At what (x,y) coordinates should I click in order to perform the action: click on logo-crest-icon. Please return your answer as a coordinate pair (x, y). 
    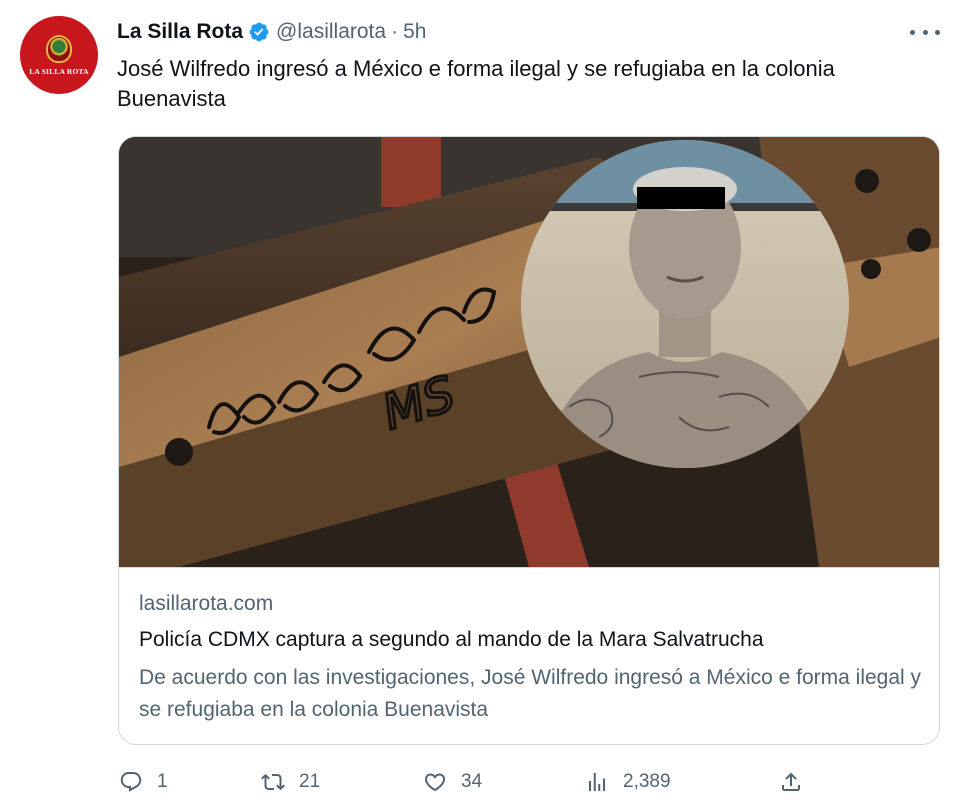
    Looking at the image, I should click on (59, 48).